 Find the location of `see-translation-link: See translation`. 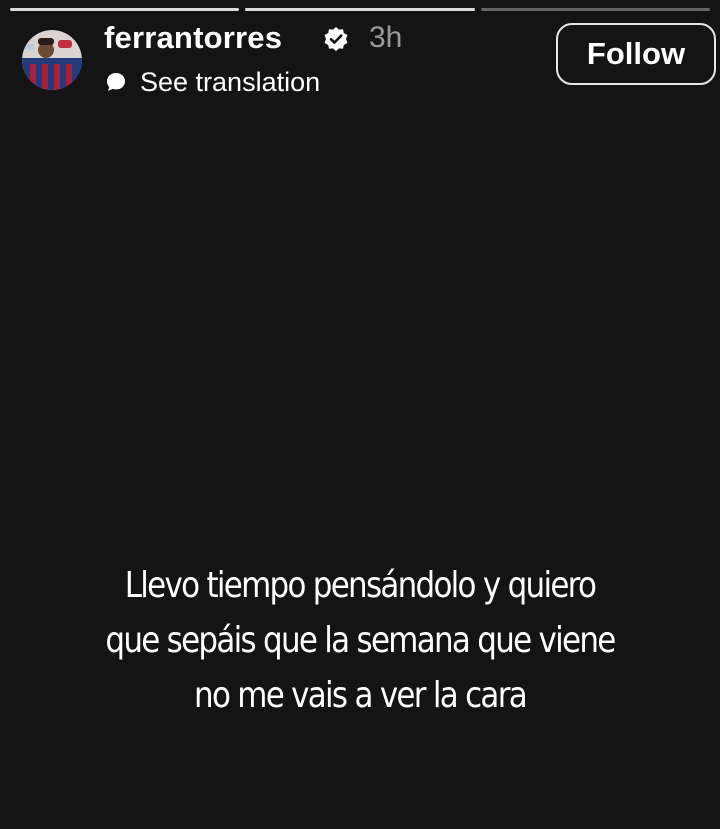

see-translation-link: See translation is located at coordinates (212, 82).